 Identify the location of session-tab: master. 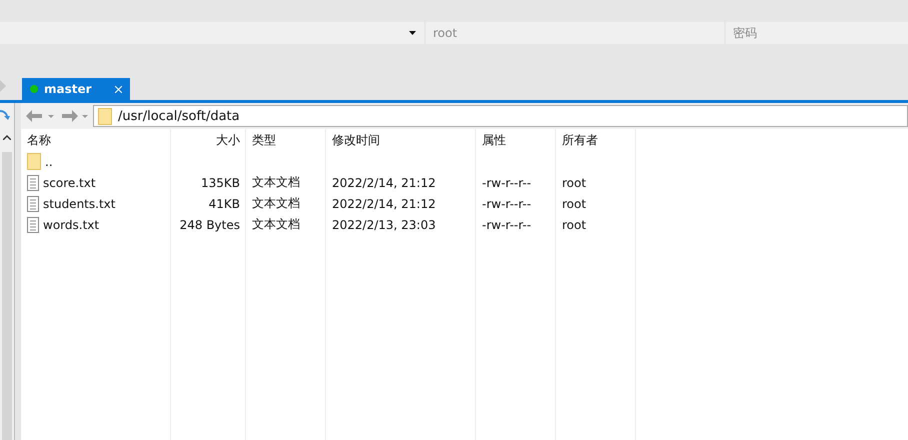
(76, 89).